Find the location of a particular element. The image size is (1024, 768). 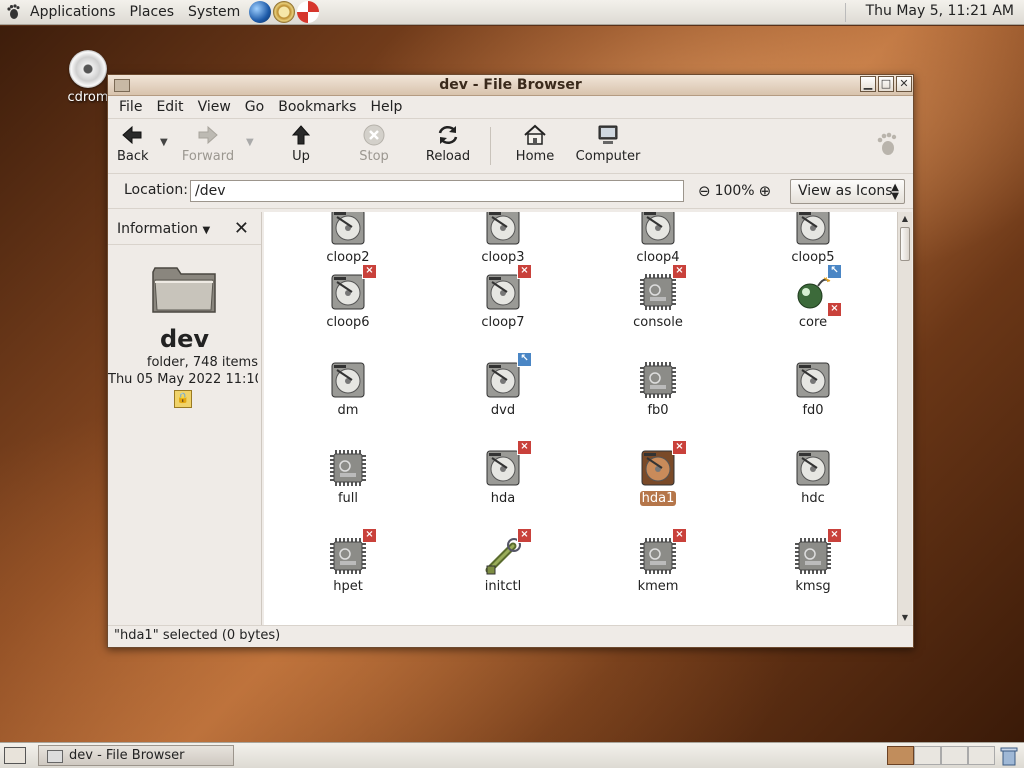

file-item-cloop4: cloop4 is located at coordinates (658, 238).